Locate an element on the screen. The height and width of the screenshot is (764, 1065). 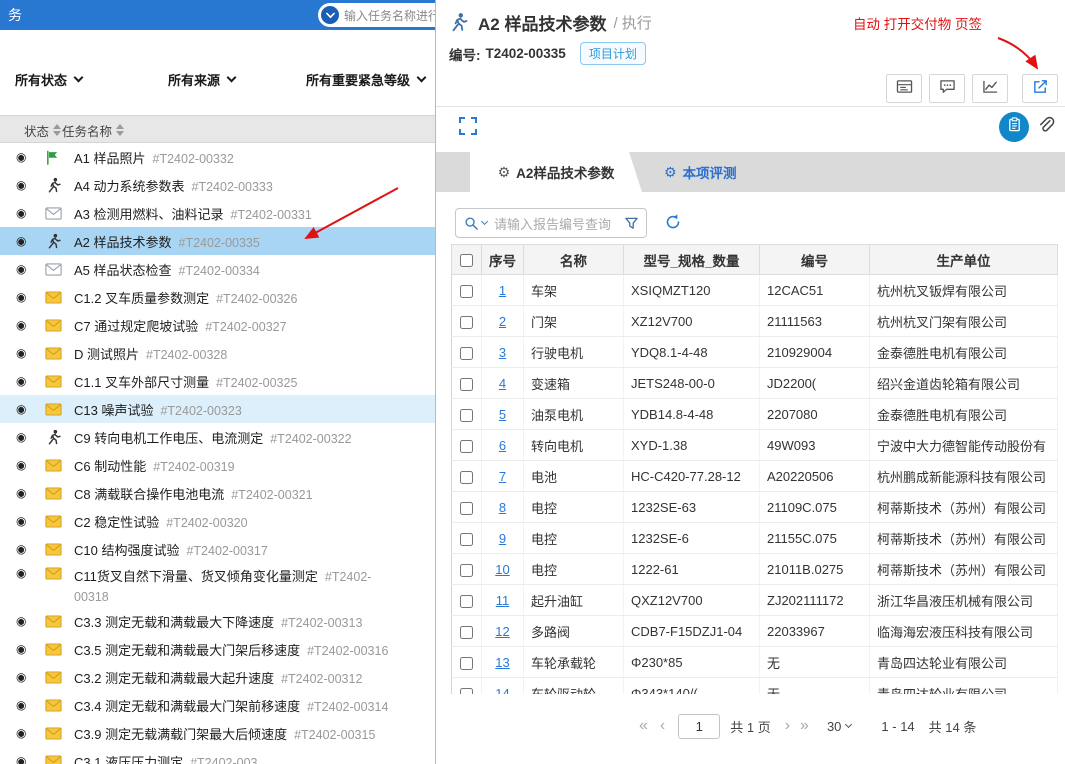
filter-status-dropdown: 所有状态 is located at coordinates (49, 79).